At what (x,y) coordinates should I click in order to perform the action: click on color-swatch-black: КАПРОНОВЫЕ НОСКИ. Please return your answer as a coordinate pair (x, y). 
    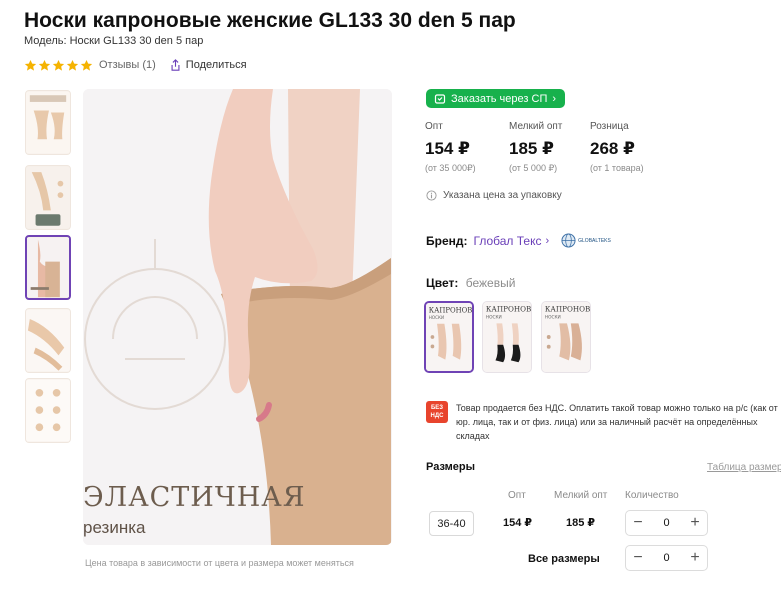
    Looking at the image, I should click on (507, 337).